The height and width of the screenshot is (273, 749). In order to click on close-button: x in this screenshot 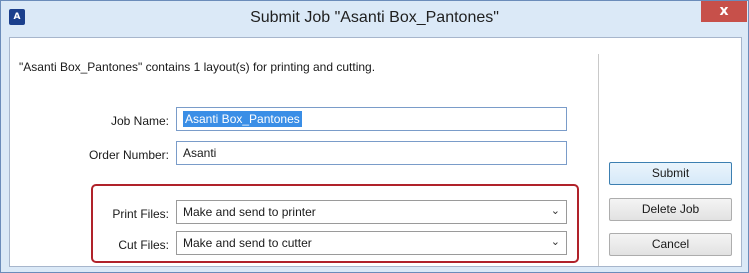, I will do `click(724, 11)`.